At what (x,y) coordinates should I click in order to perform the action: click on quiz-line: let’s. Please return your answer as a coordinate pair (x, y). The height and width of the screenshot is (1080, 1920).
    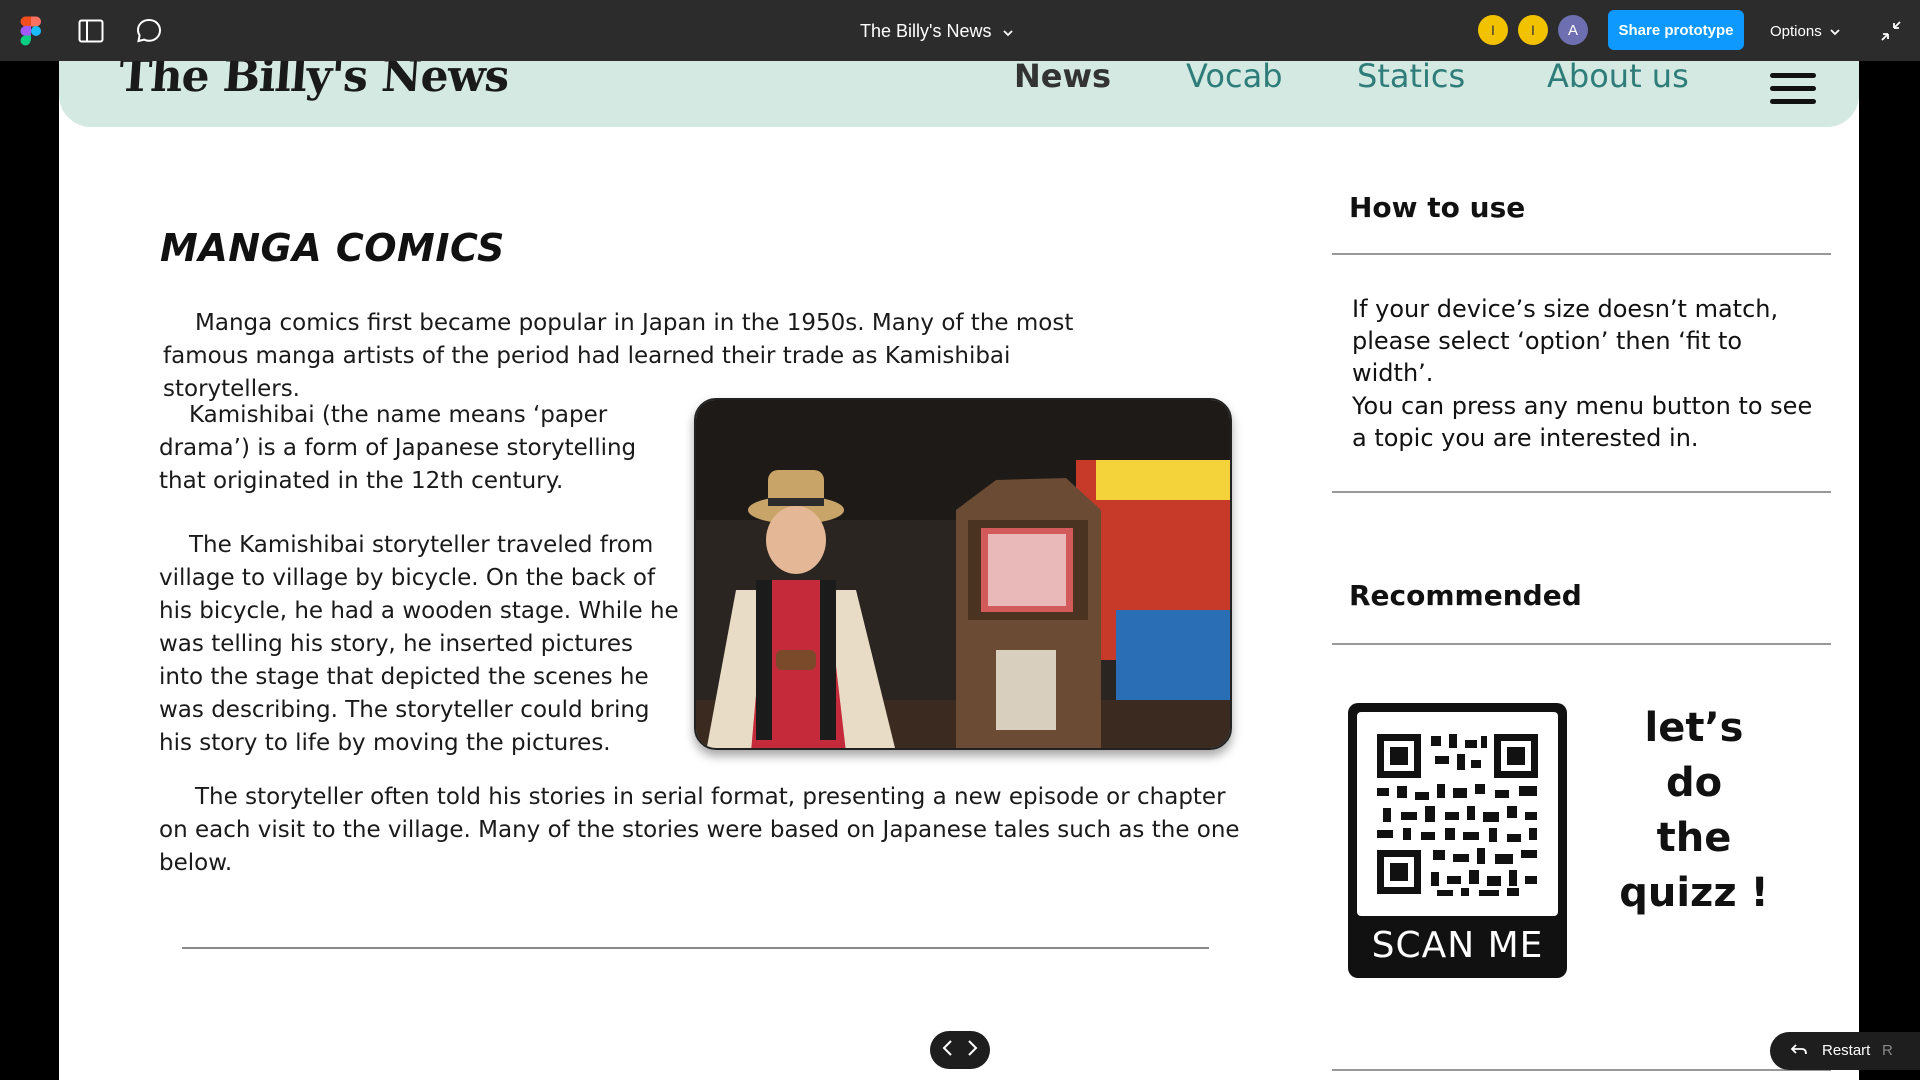
    Looking at the image, I should click on (1694, 728).